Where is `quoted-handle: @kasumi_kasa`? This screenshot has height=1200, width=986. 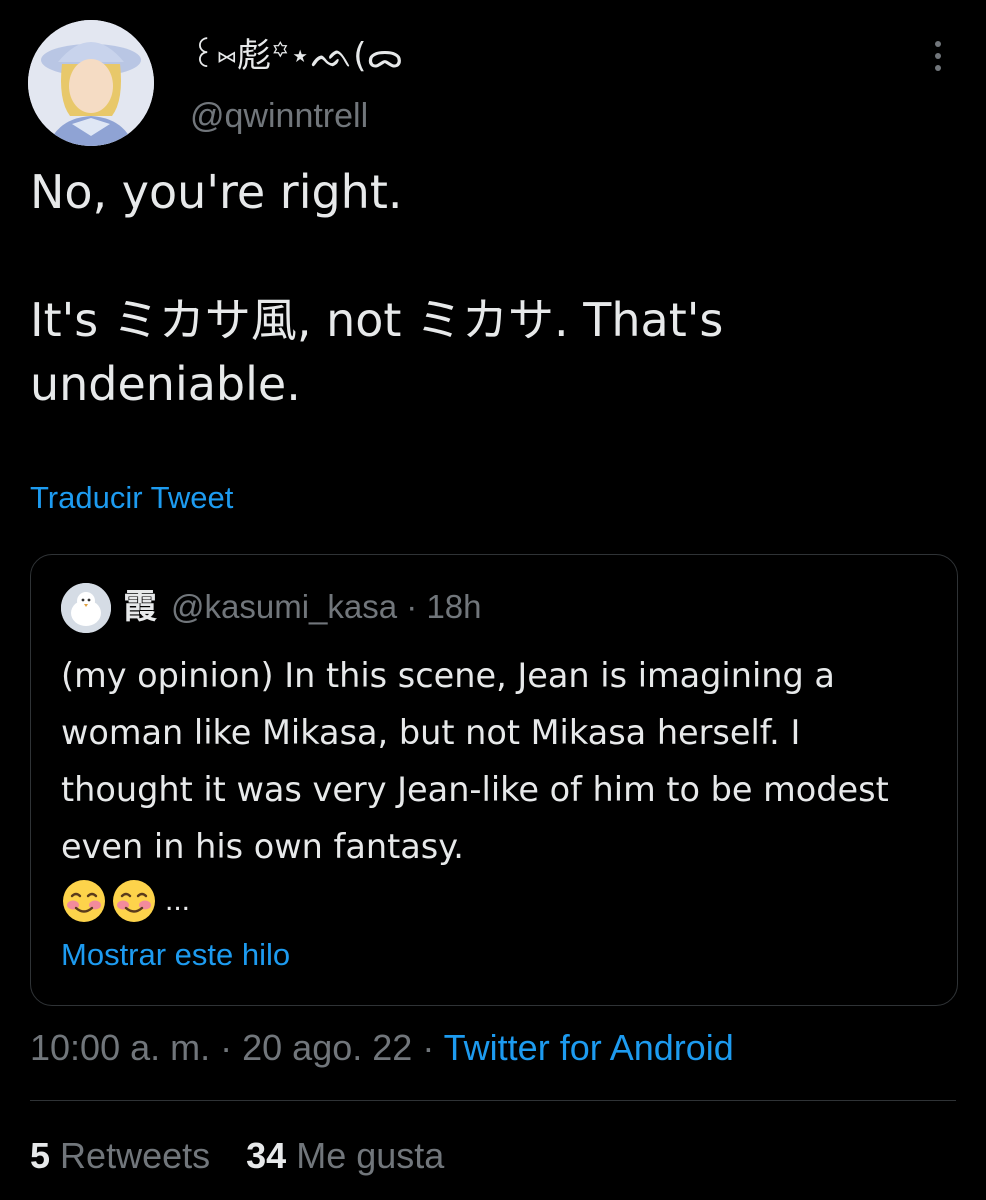
quoted-handle: @kasumi_kasa is located at coordinates (284, 606).